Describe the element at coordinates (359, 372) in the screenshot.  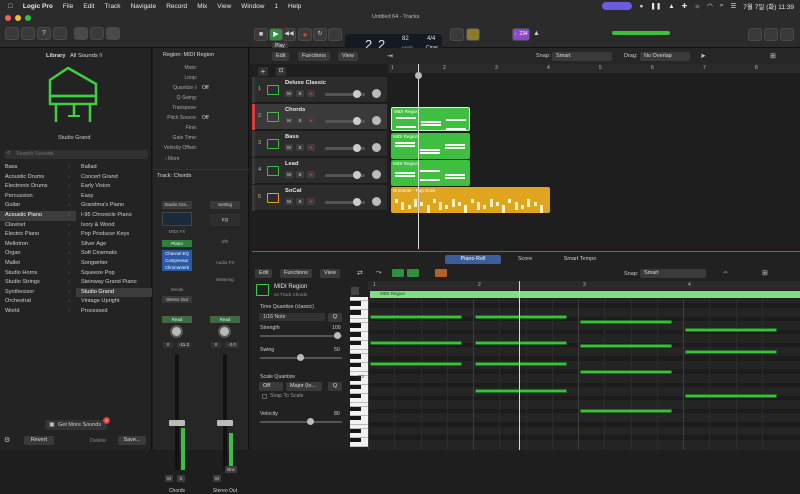
I see `piano-keyboard` at that location.